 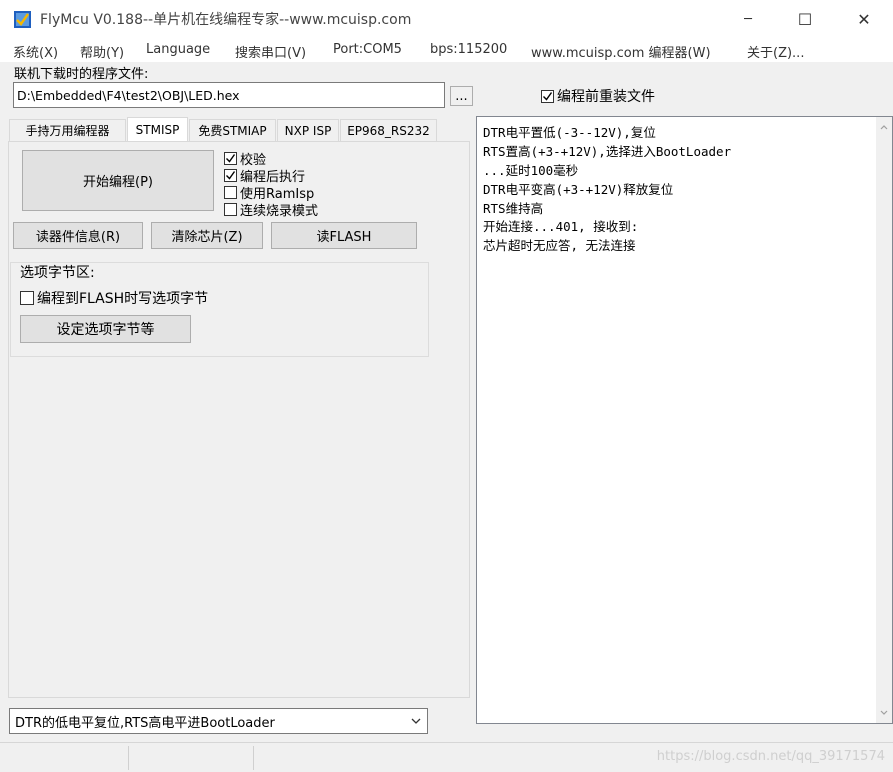 I want to click on read-device-info-button: 读器件信息(R), so click(x=78, y=235).